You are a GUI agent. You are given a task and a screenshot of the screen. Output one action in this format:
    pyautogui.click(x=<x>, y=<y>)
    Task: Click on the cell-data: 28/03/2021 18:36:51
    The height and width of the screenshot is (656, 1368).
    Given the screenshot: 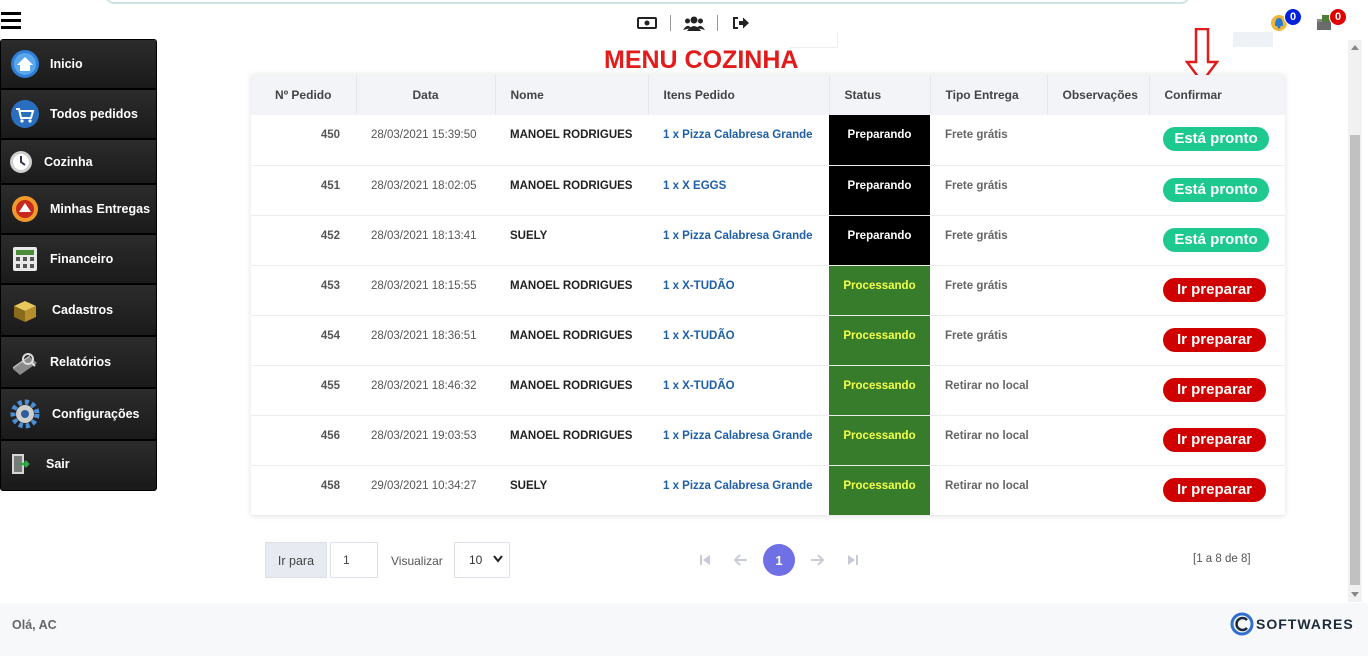 What is the action you would take?
    pyautogui.click(x=425, y=340)
    